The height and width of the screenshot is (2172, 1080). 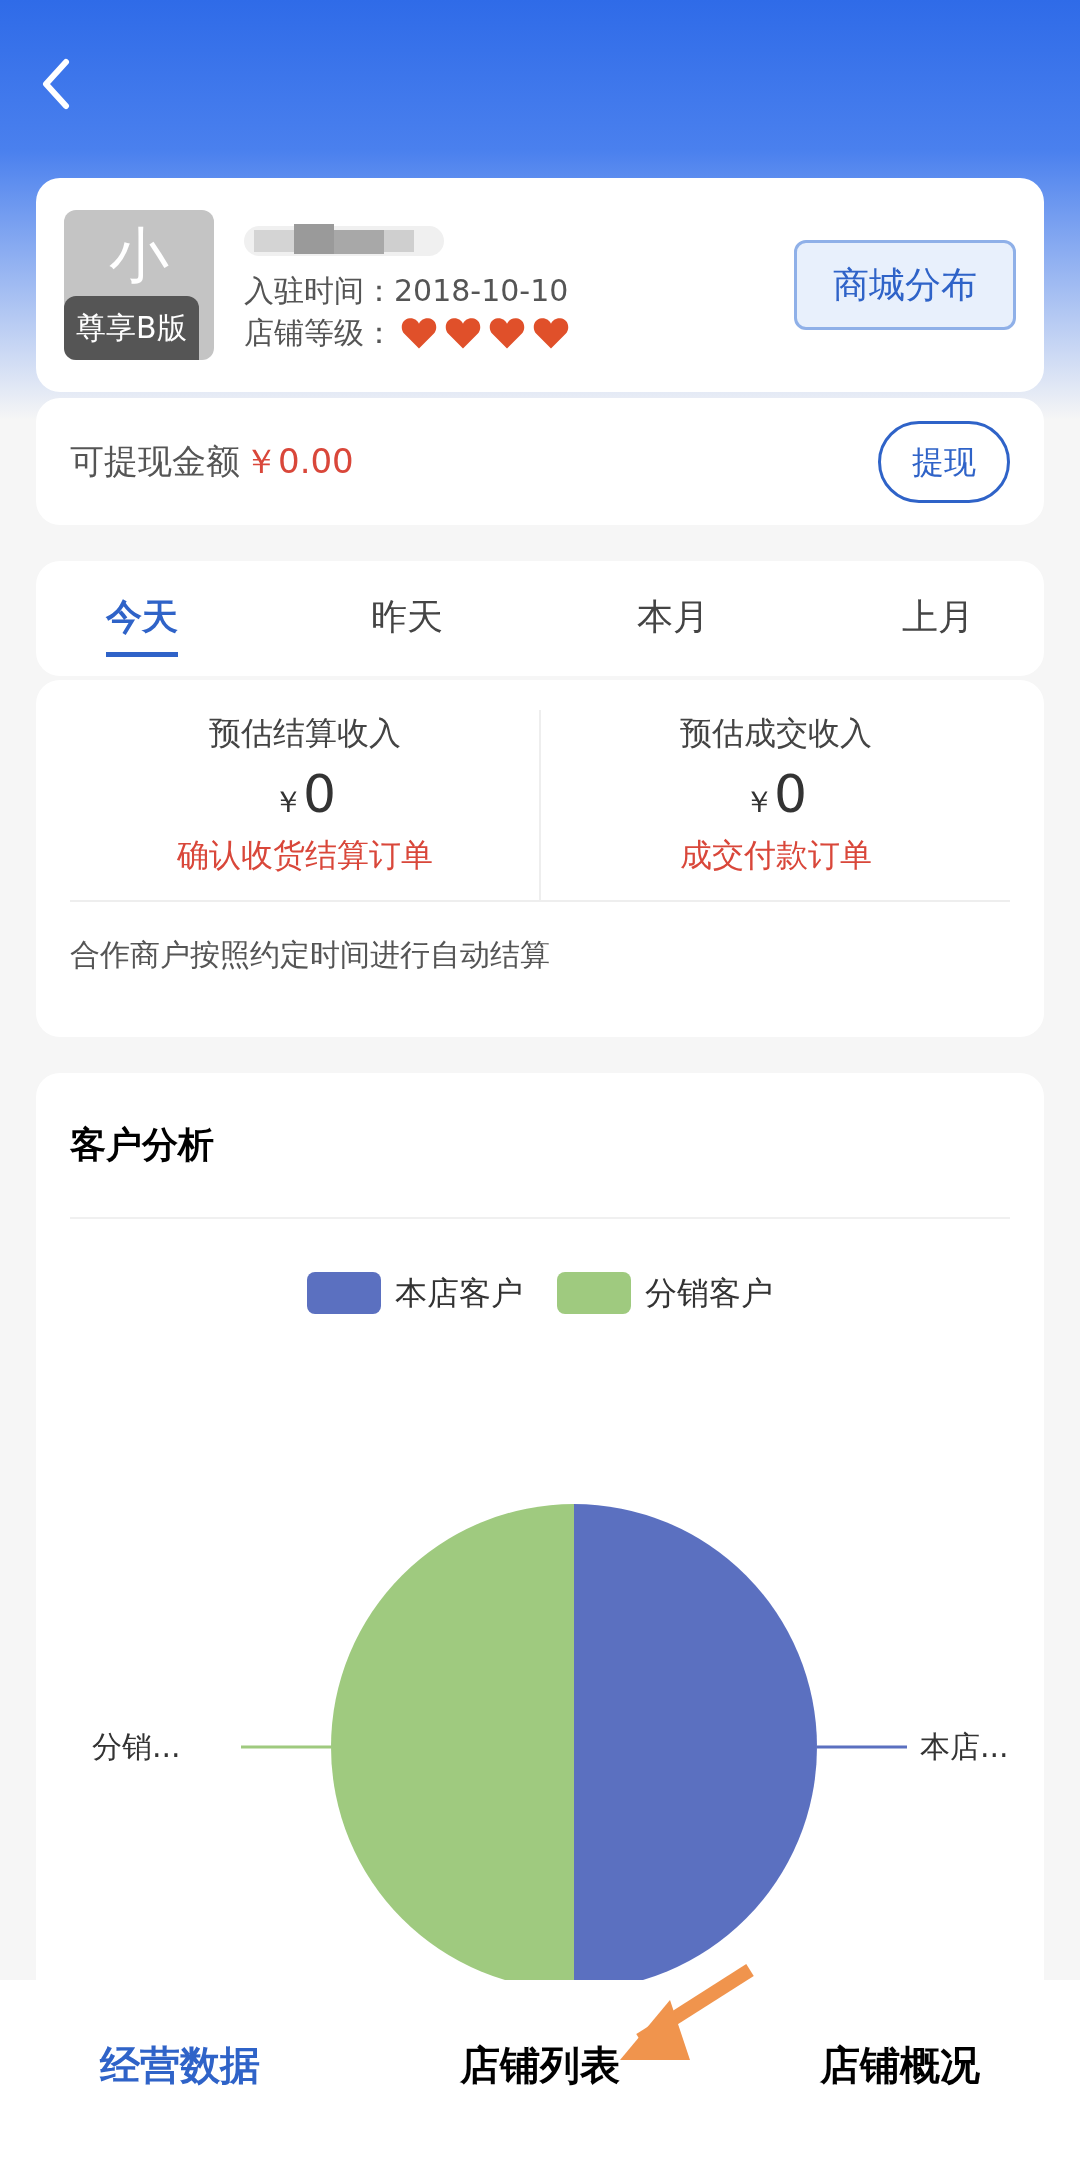 What do you see at coordinates (944, 461) in the screenshot?
I see `withdraw-button: 提现` at bounding box center [944, 461].